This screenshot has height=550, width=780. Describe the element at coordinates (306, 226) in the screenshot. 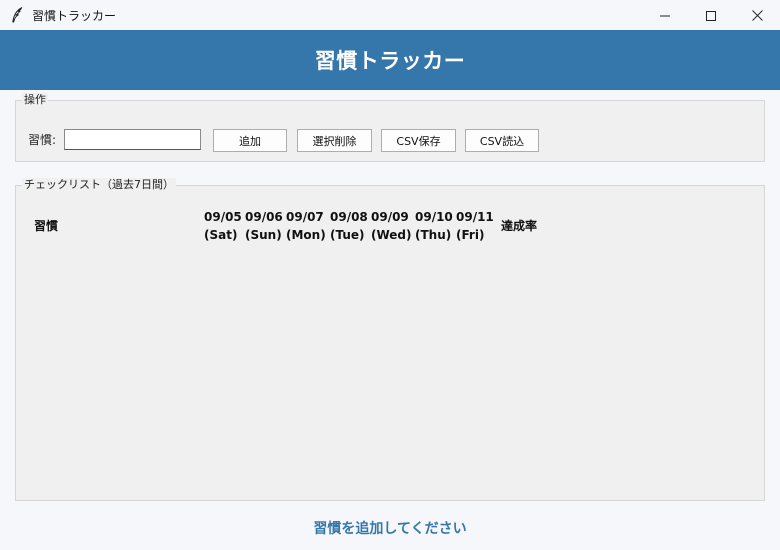

I see `column-header-day: 09/07 (Mon)` at that location.